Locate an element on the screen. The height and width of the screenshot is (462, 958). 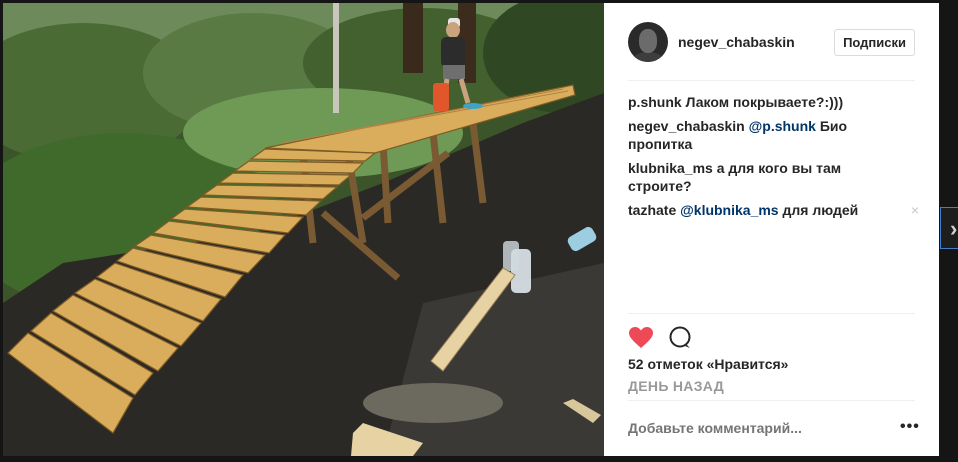
delete-comment-icon: × is located at coordinates (915, 210).